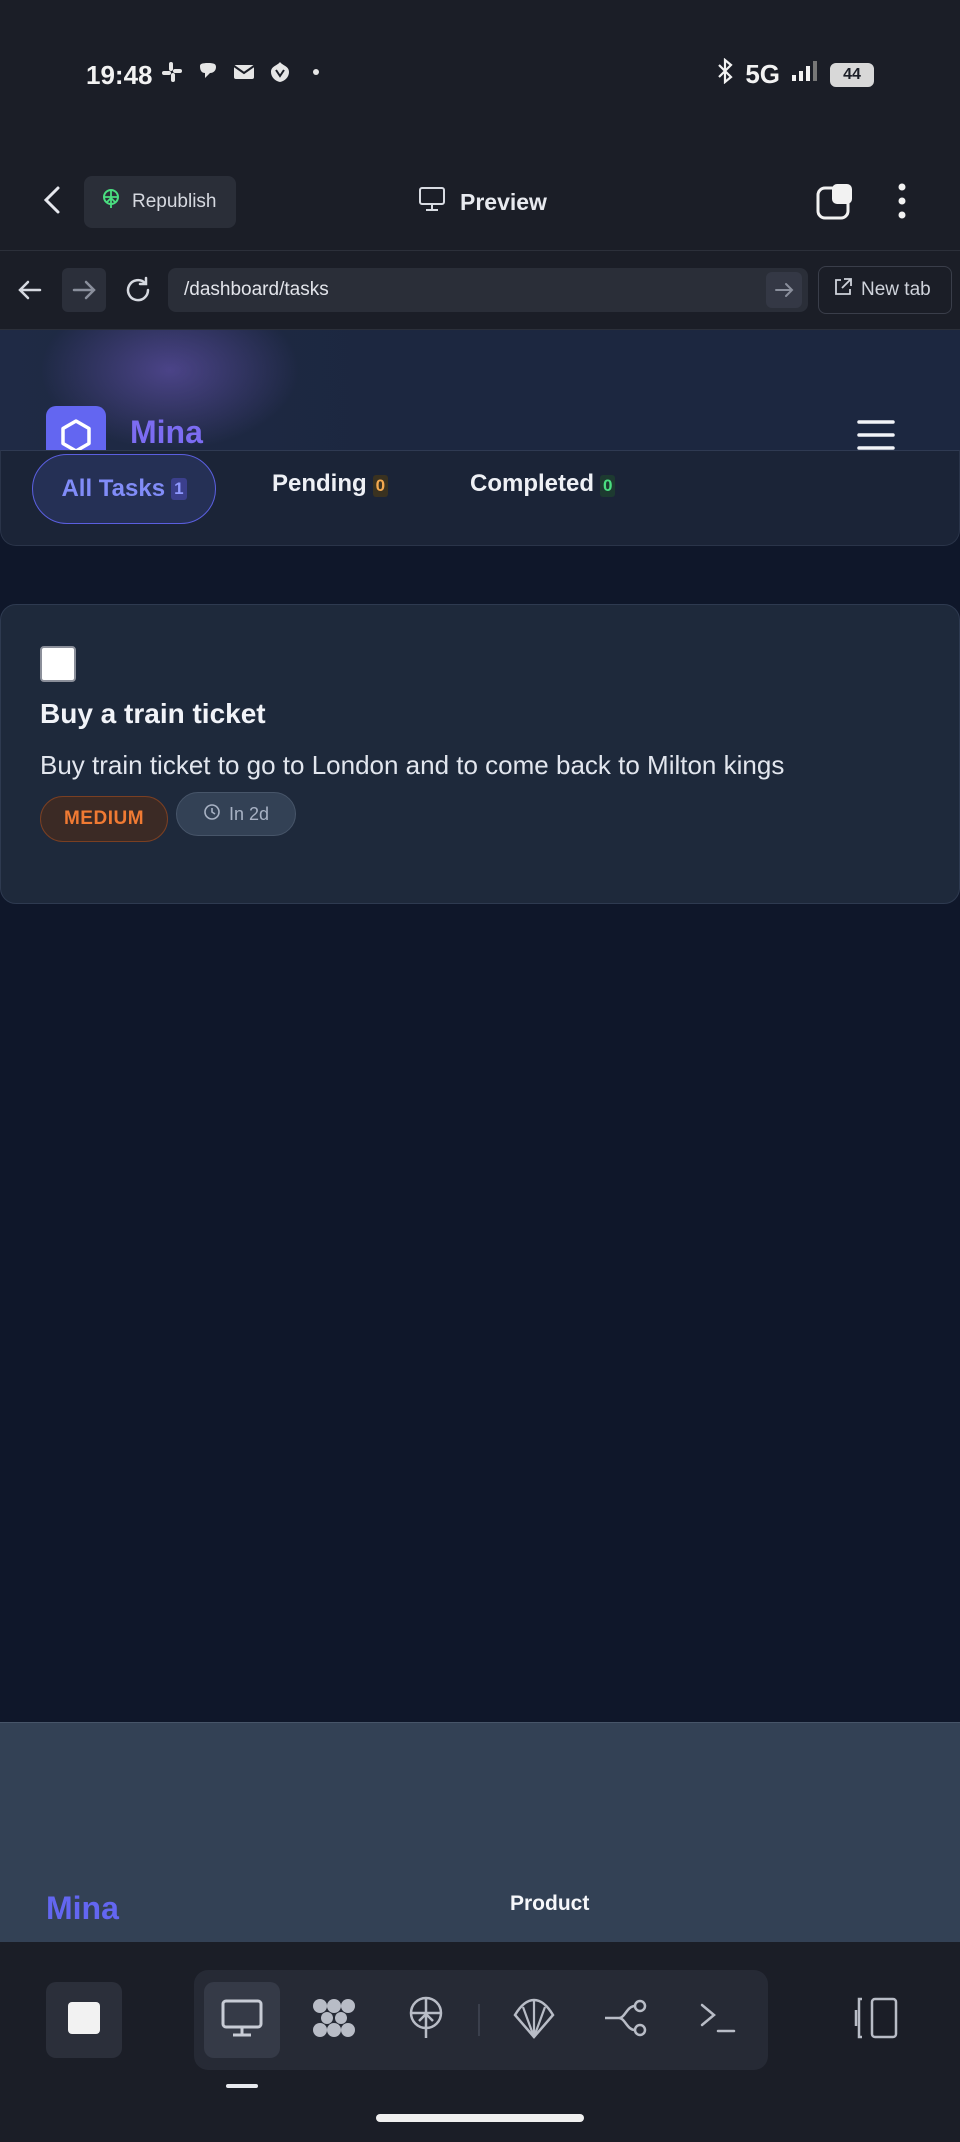  I want to click on preview-label: Preview, so click(503, 201).